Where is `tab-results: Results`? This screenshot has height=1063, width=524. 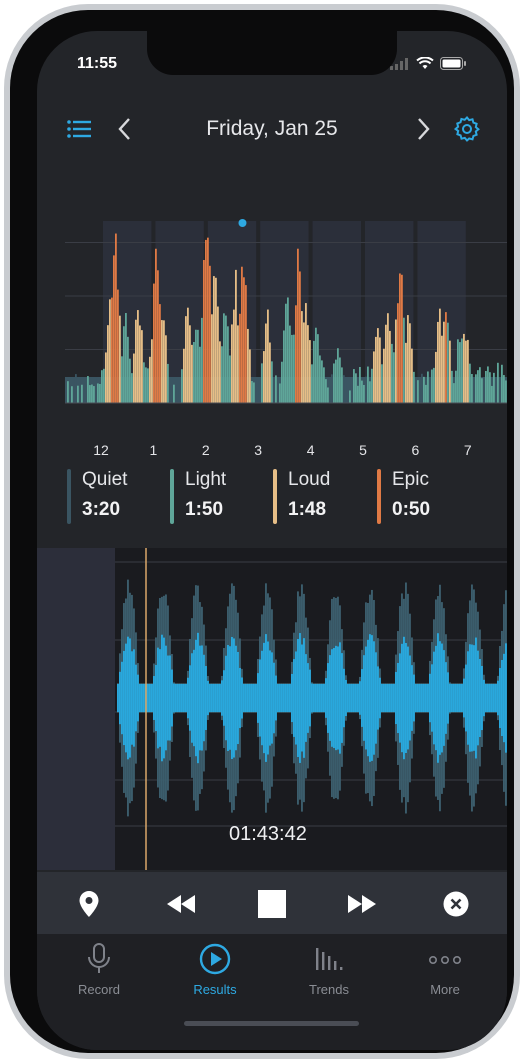
tab-results: Results is located at coordinates (215, 970).